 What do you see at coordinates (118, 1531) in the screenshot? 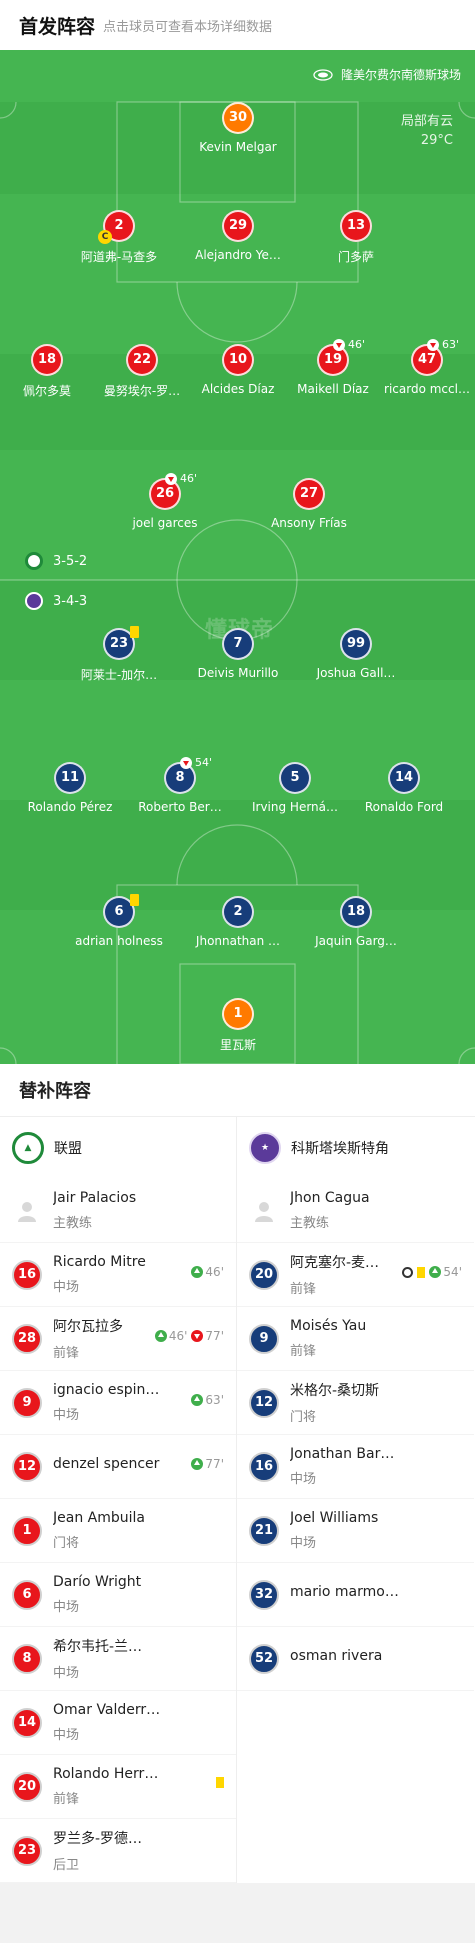
I see `bench-player-row: 1 Jean Ambuila 门将` at bounding box center [118, 1531].